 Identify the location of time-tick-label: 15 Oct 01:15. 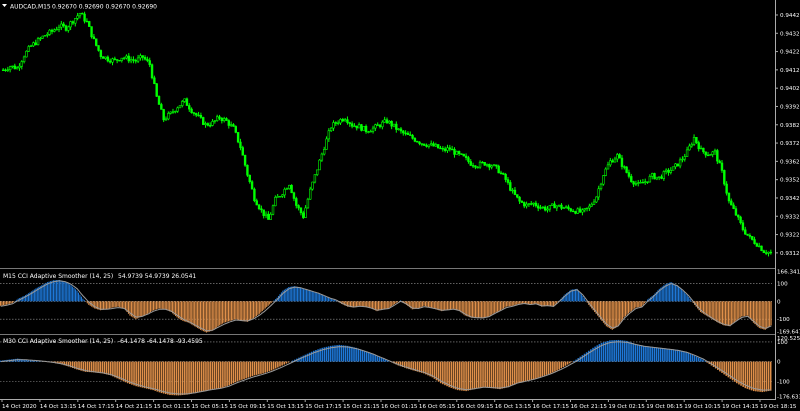
(172, 407).